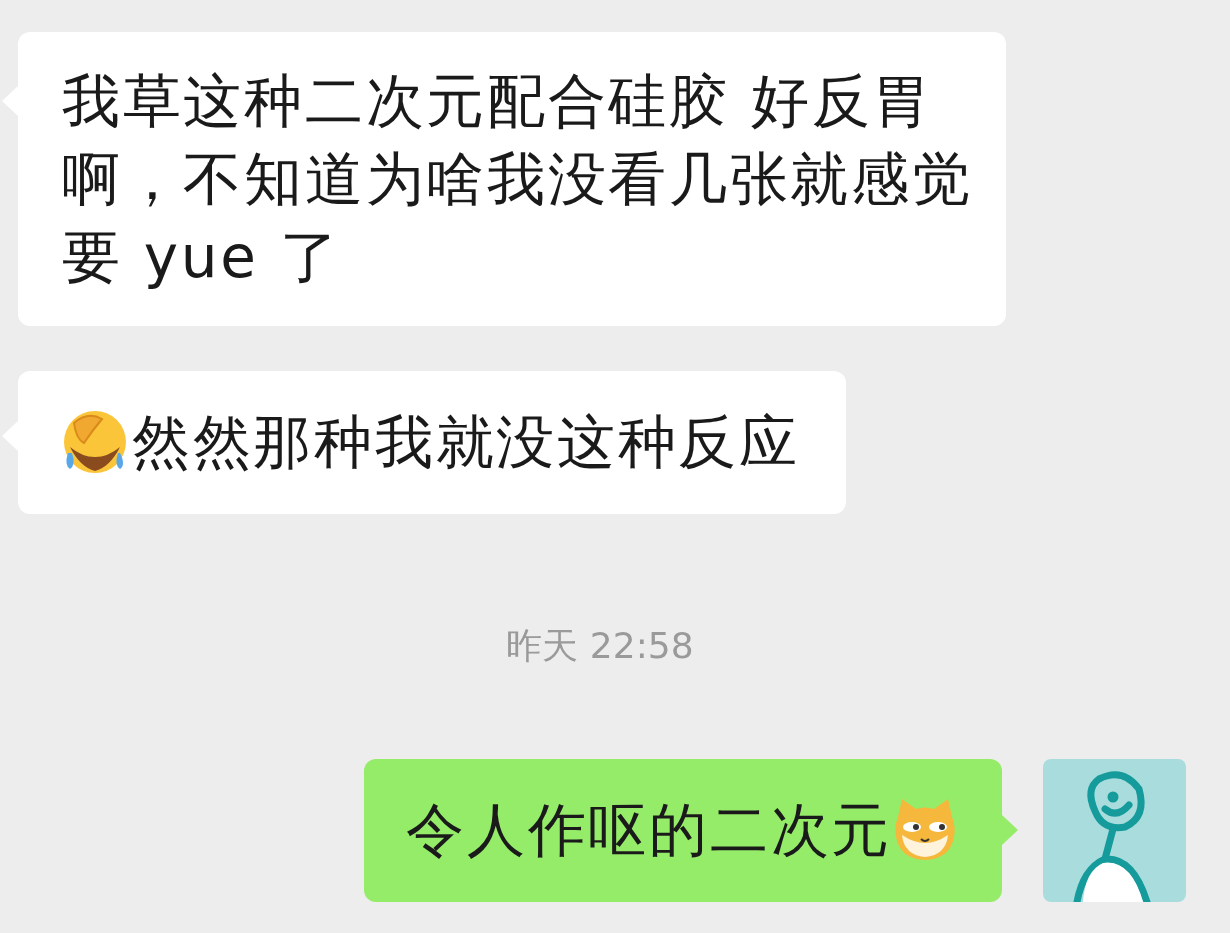 The height and width of the screenshot is (933, 1230). I want to click on message-text: 令人作呕的二次元, so click(649, 830).